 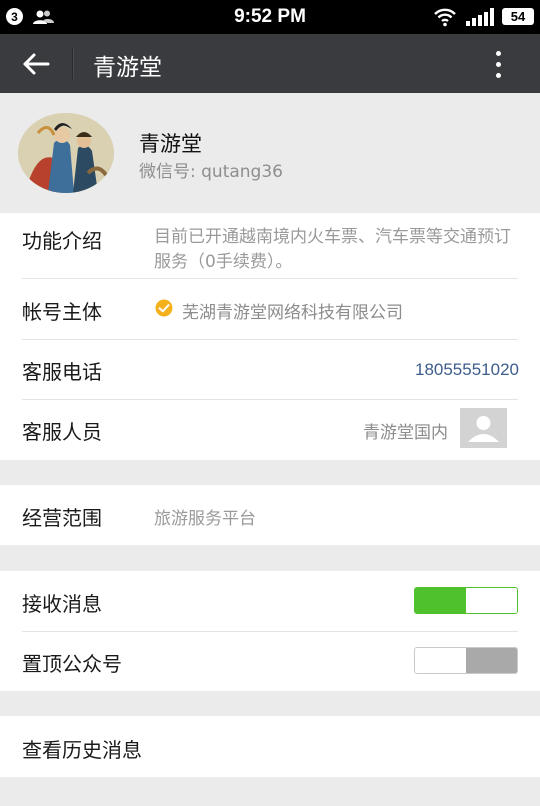 What do you see at coordinates (292, 313) in the screenshot?
I see `account-owner-value: 芜湖青游堂网络科技有限公司` at bounding box center [292, 313].